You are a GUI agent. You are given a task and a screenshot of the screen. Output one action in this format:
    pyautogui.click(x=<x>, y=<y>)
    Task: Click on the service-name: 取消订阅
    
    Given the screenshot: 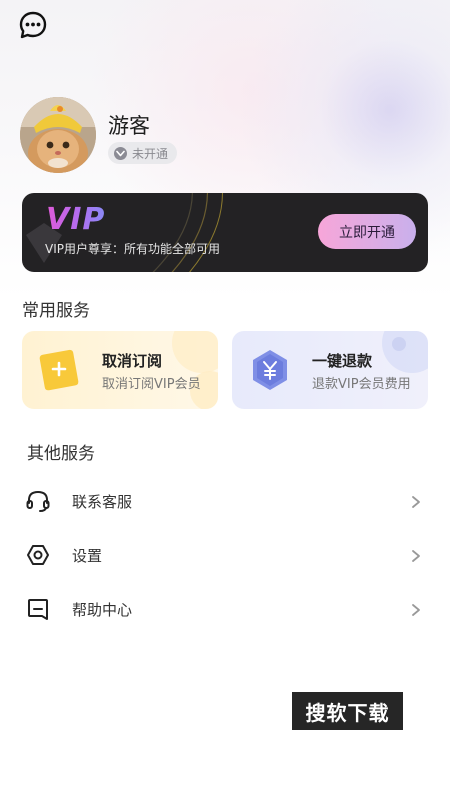 What is the action you would take?
    pyautogui.click(x=132, y=361)
    